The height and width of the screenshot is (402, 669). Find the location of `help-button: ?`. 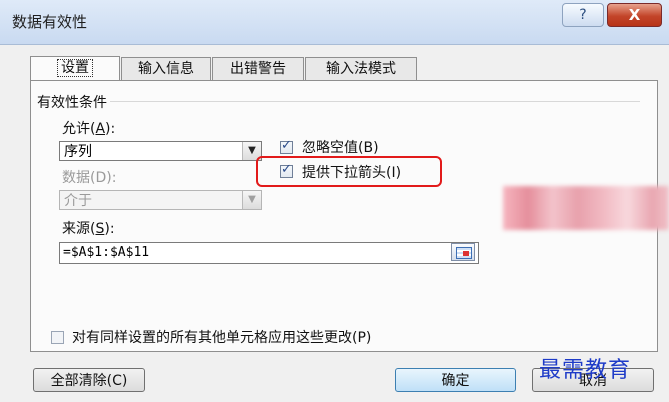

help-button: ? is located at coordinates (583, 15).